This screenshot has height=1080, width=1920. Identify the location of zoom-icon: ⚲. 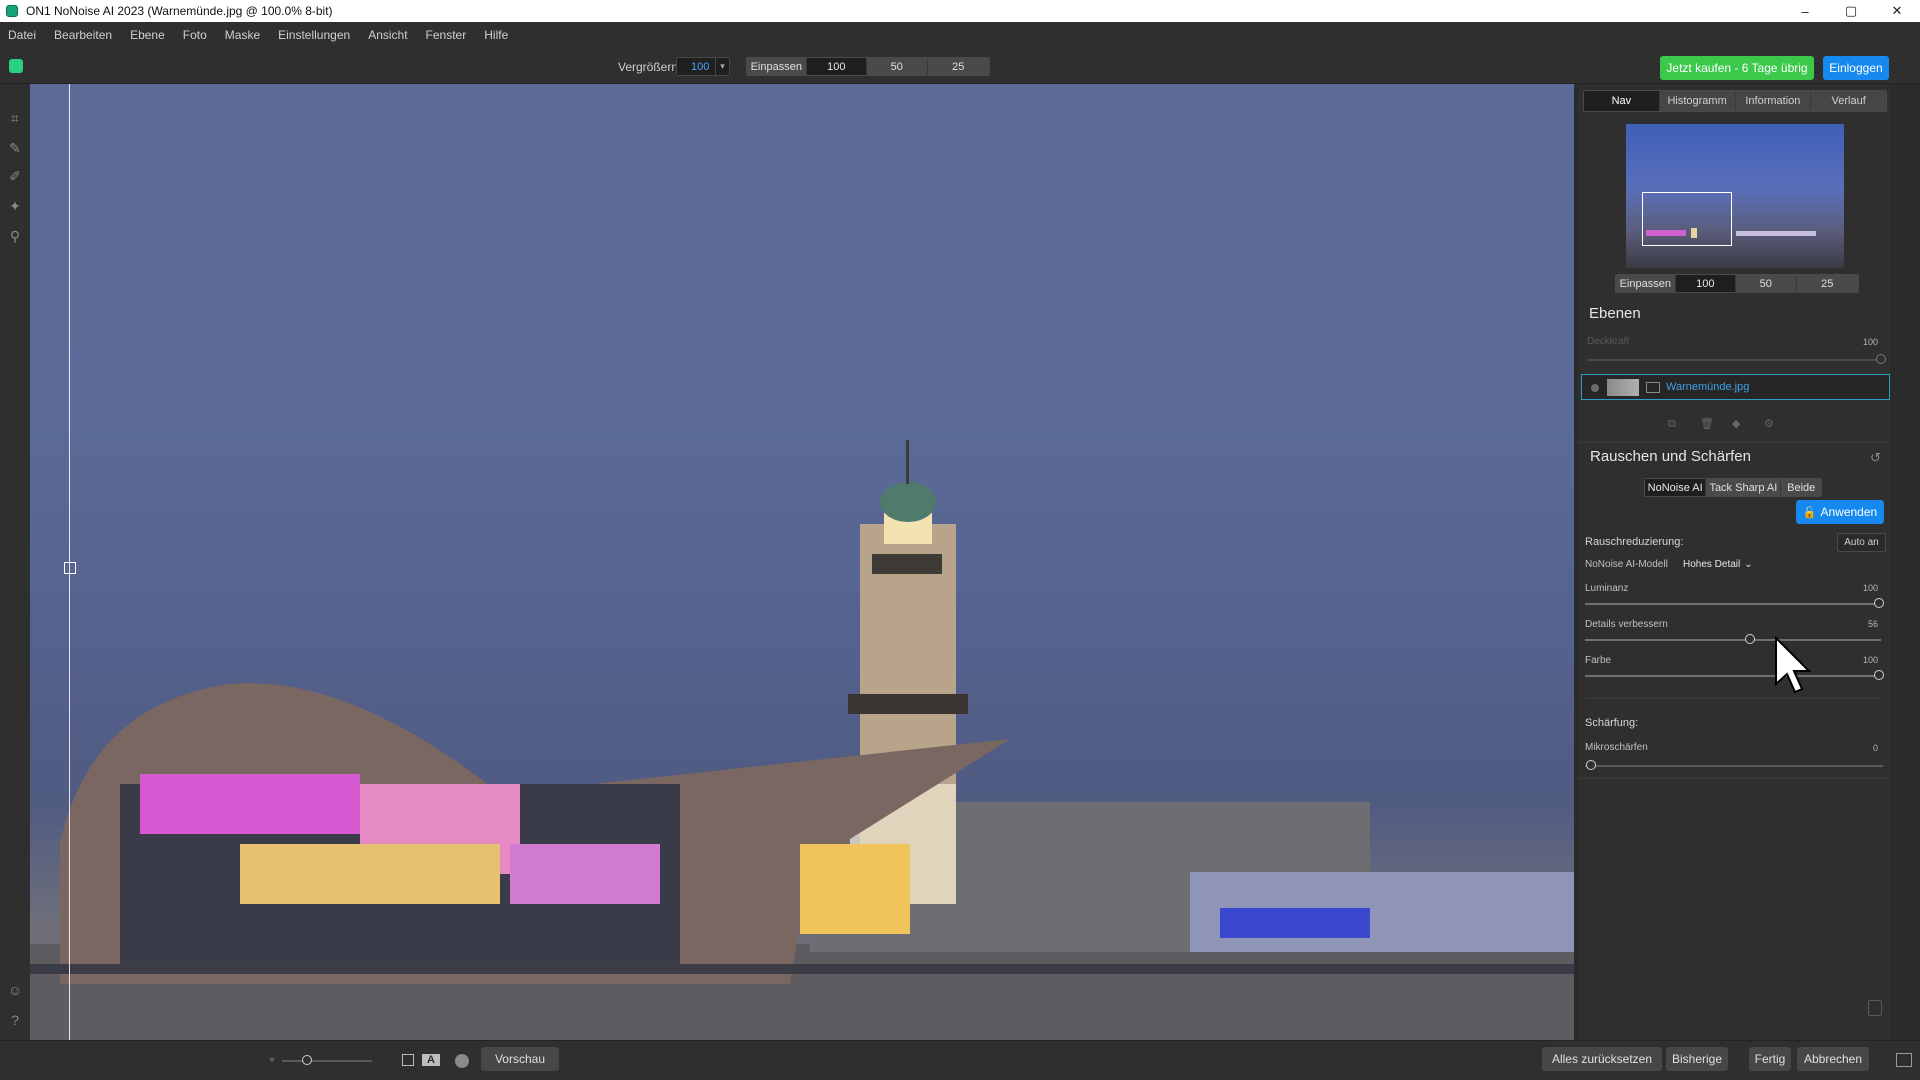
(15, 236).